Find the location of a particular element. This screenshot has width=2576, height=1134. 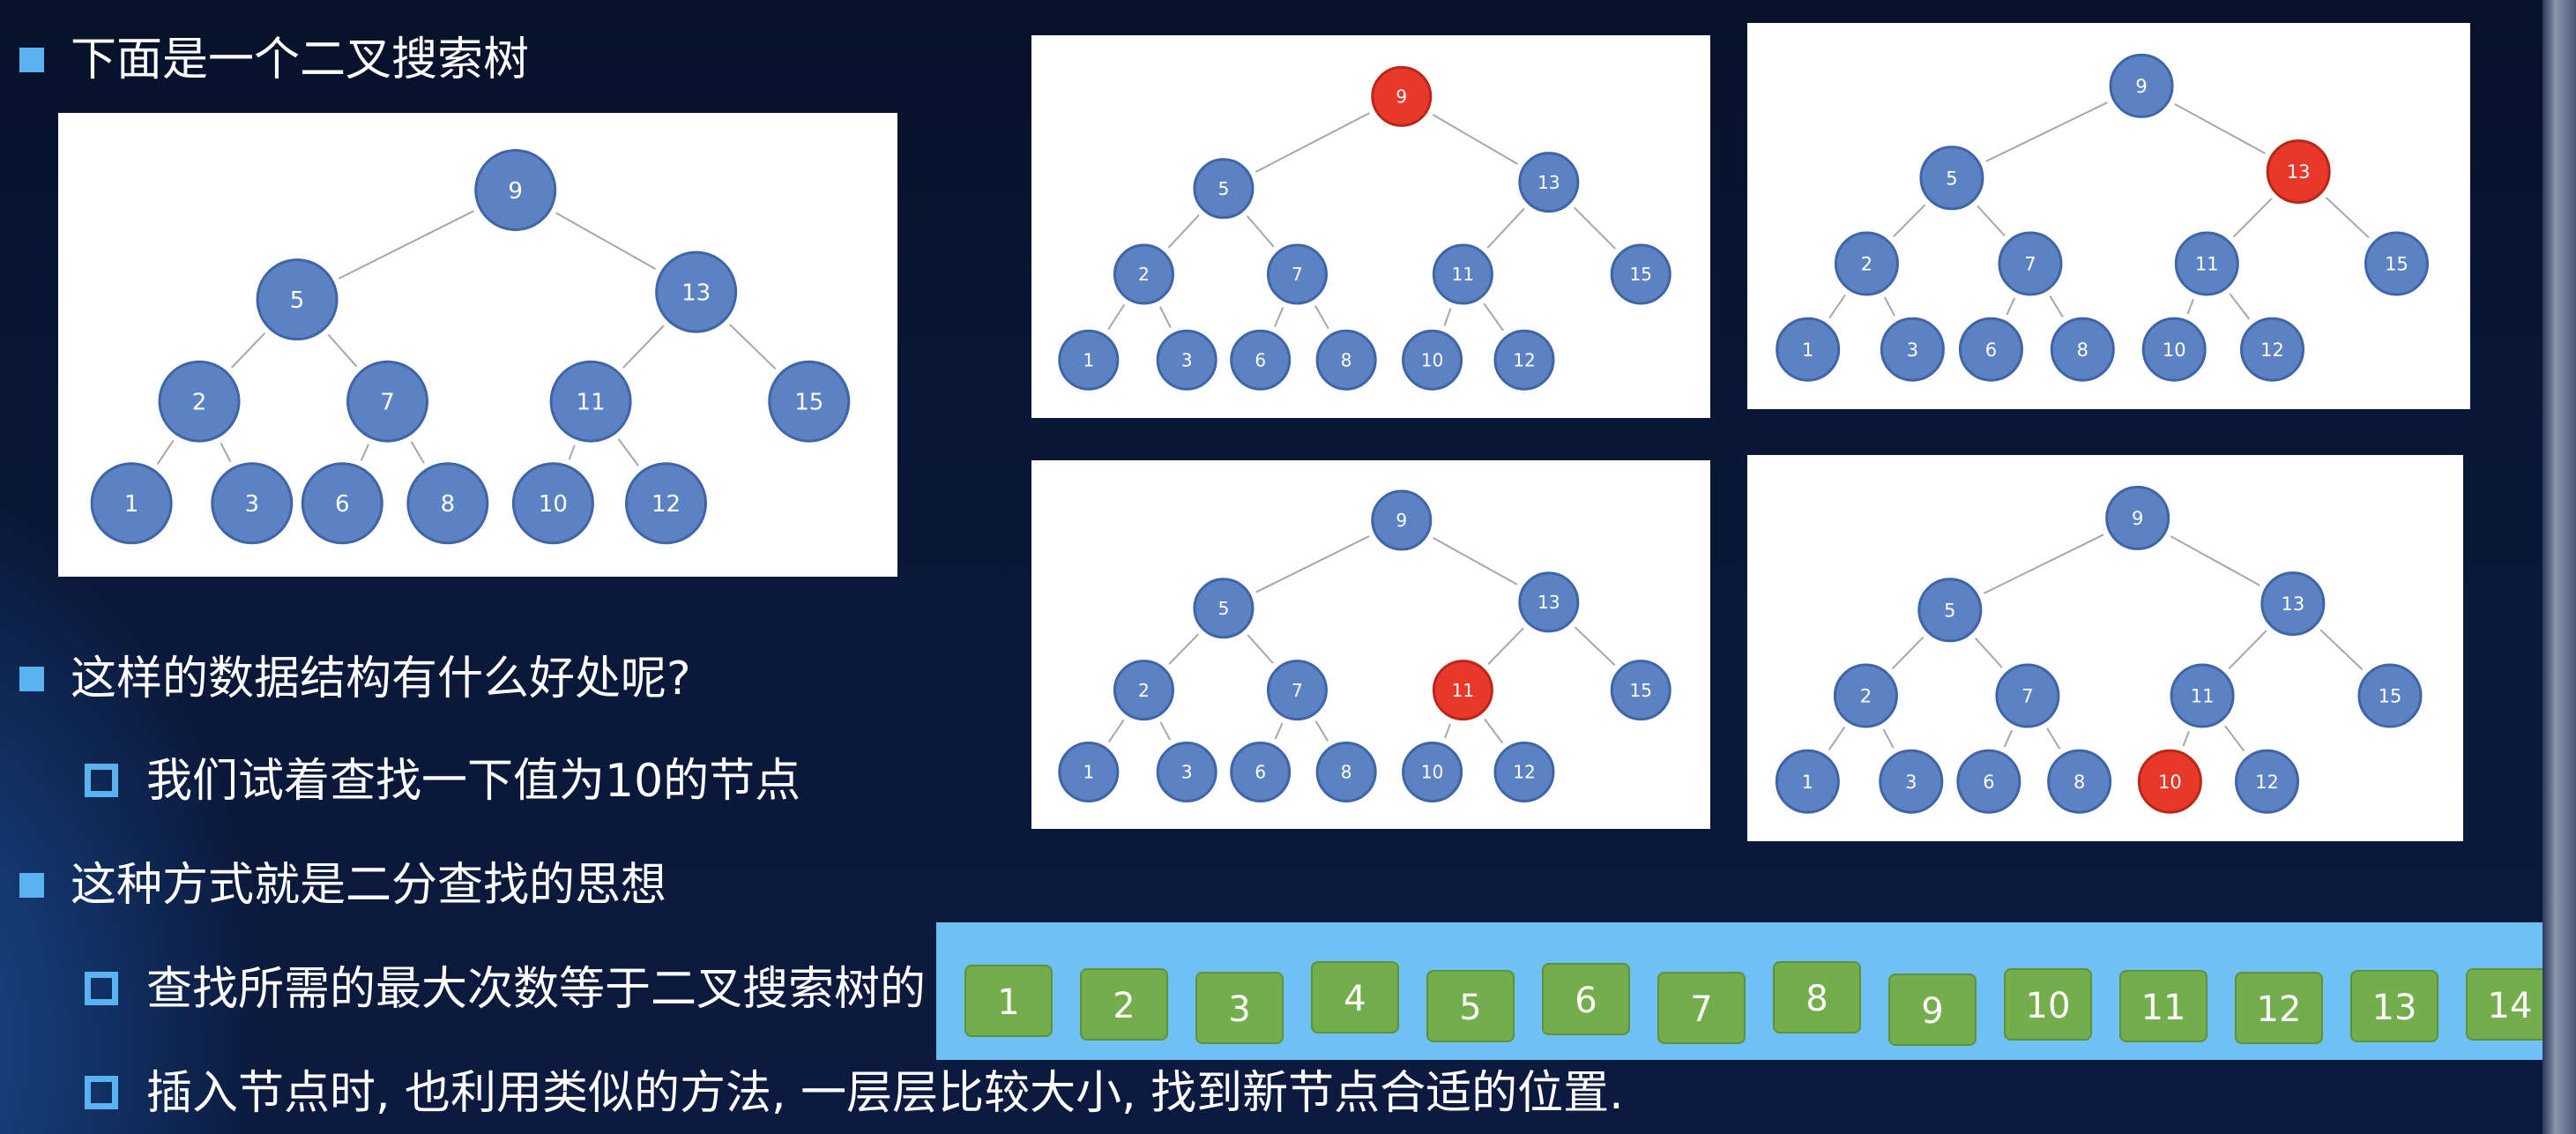

tree-node-7: 7 is located at coordinates (2030, 263).